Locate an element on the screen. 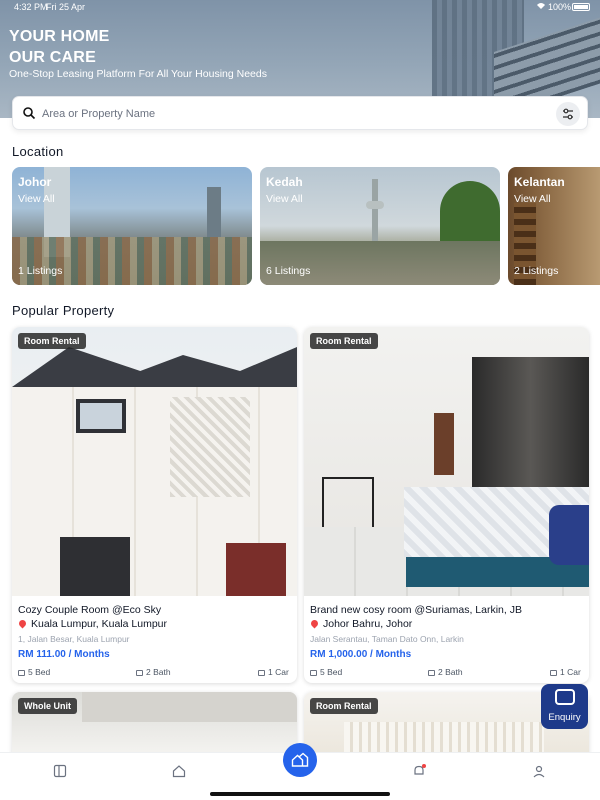  property-price: RM 111.00 / Months is located at coordinates (64, 654).